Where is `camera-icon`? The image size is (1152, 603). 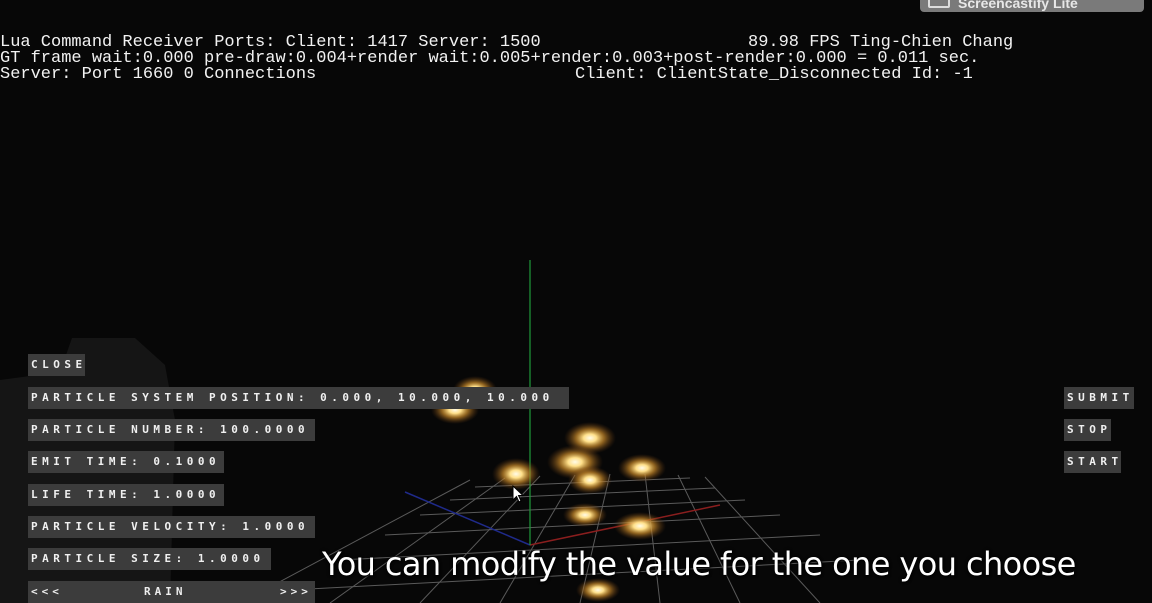 camera-icon is located at coordinates (939, 4).